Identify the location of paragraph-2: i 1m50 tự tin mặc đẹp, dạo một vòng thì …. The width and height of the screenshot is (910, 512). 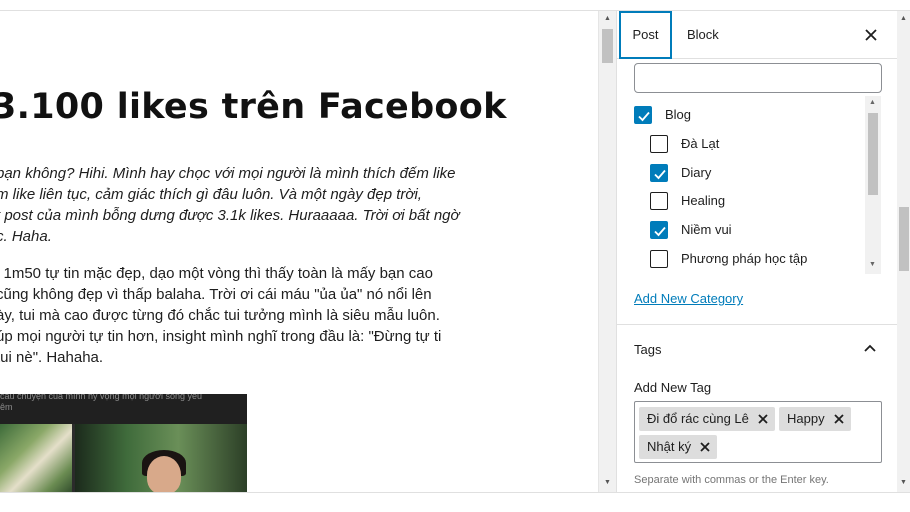
(220, 315).